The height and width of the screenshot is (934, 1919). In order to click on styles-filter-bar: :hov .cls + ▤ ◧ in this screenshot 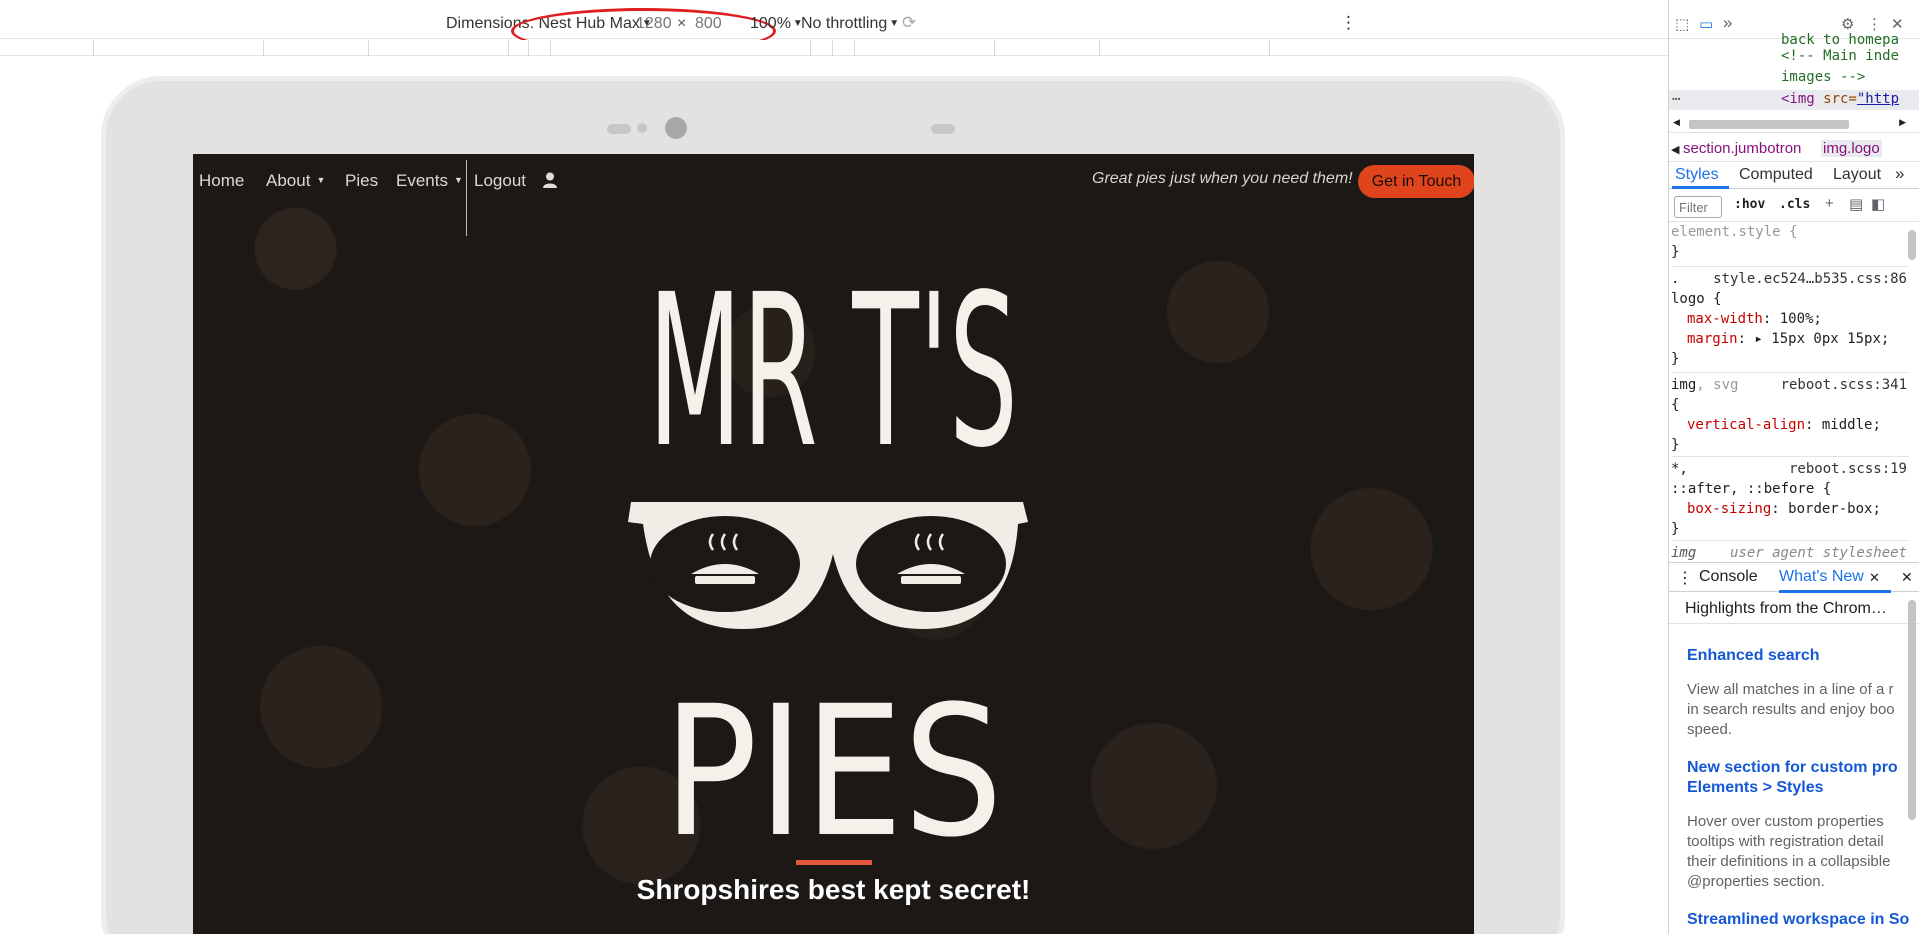, I will do `click(1794, 206)`.